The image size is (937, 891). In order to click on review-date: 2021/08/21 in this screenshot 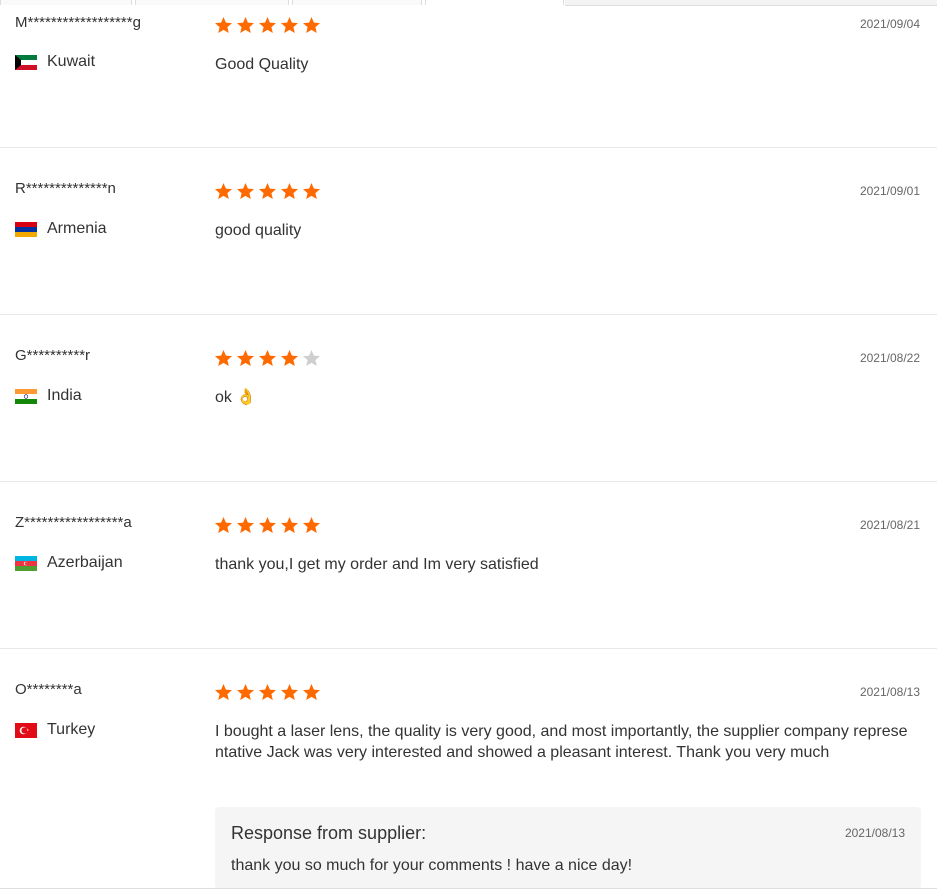, I will do `click(889, 525)`.